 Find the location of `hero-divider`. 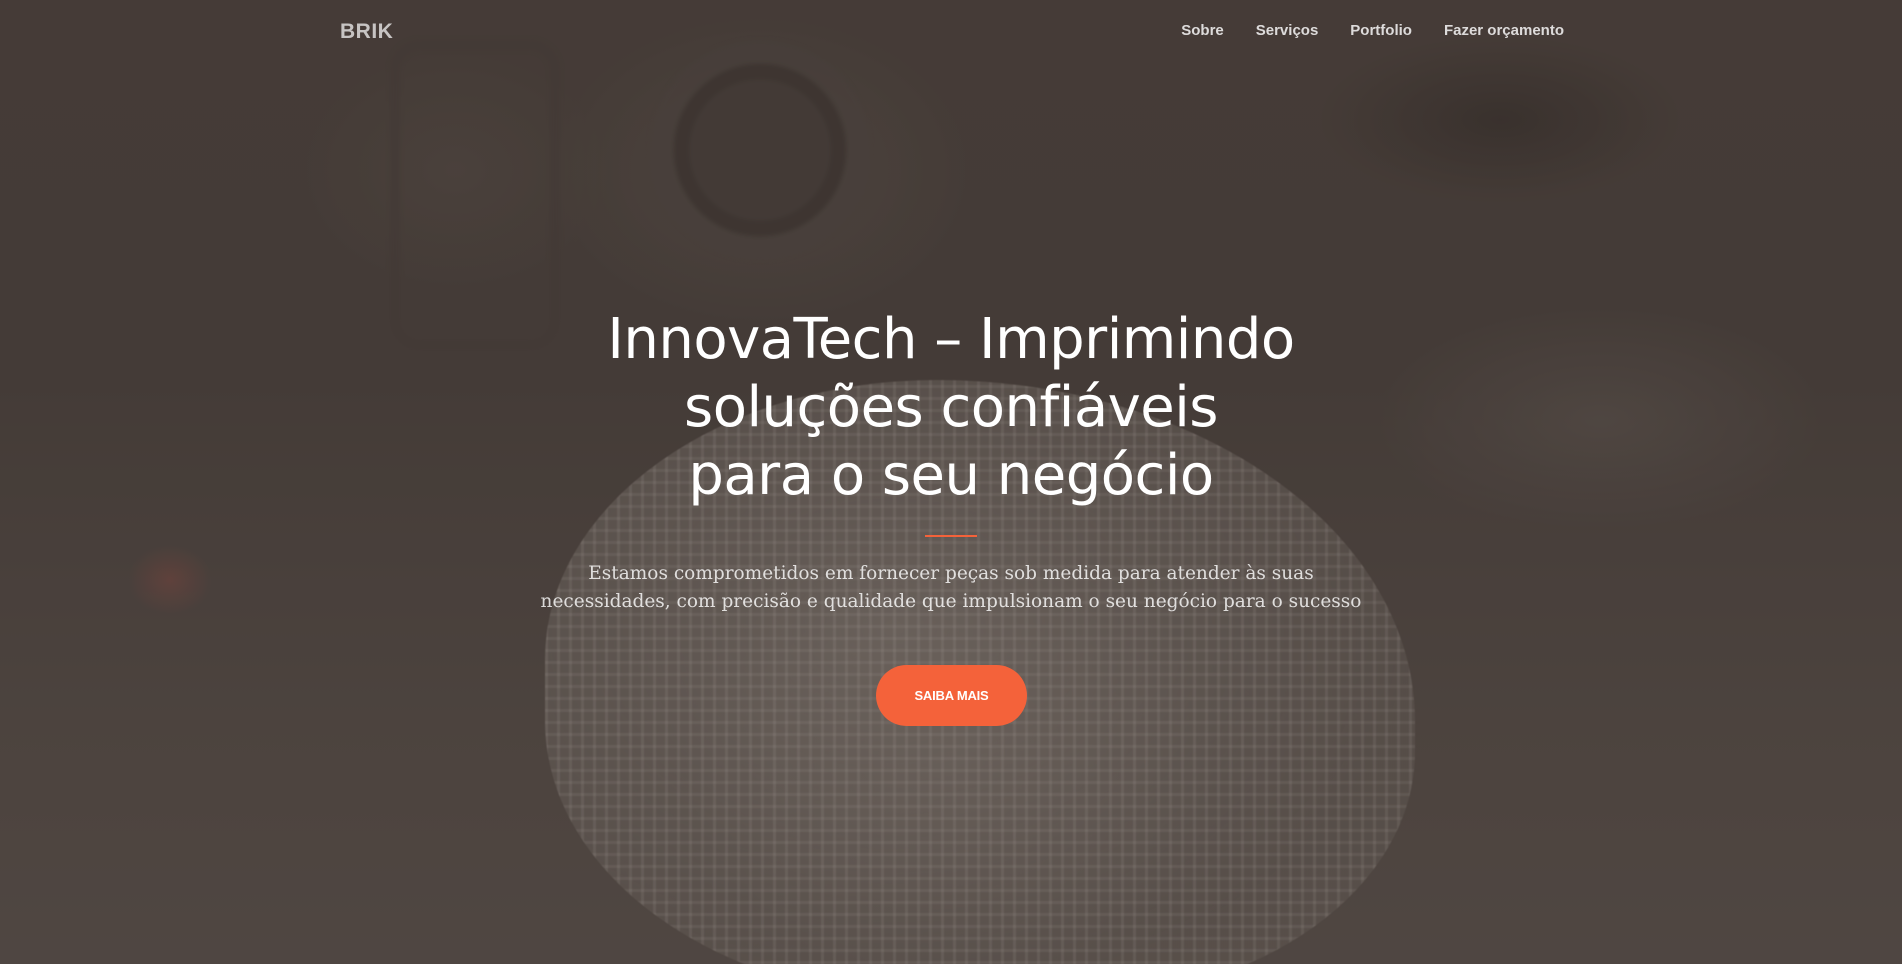

hero-divider is located at coordinates (951, 536).